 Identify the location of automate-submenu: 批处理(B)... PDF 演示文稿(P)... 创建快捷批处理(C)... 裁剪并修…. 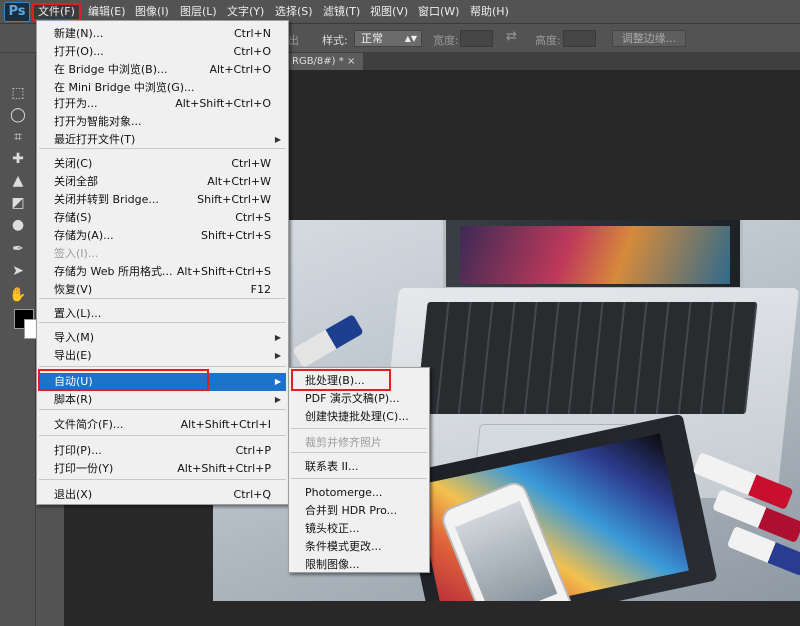
(359, 470).